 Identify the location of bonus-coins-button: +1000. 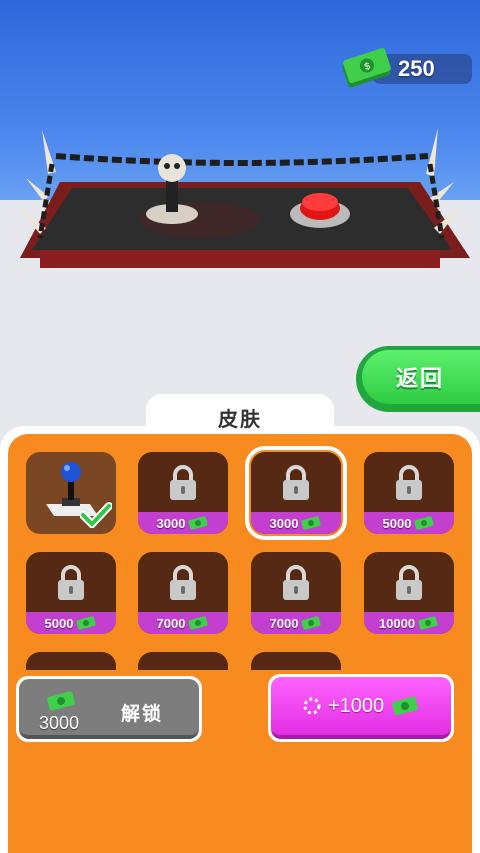
(361, 708).